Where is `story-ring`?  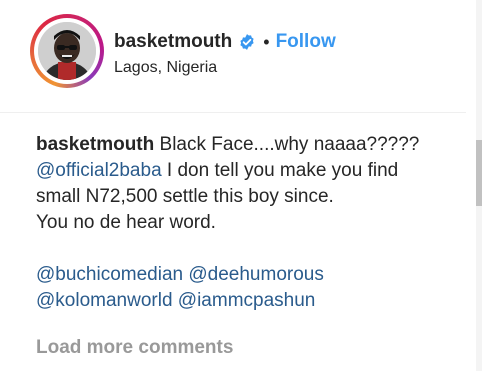
story-ring is located at coordinates (67, 51).